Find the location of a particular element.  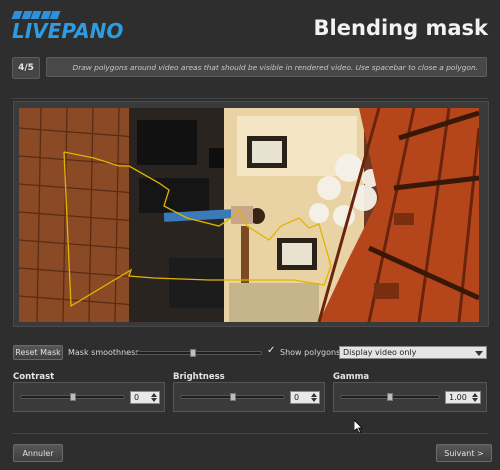

mask-smoothness-thumb is located at coordinates (193, 353).